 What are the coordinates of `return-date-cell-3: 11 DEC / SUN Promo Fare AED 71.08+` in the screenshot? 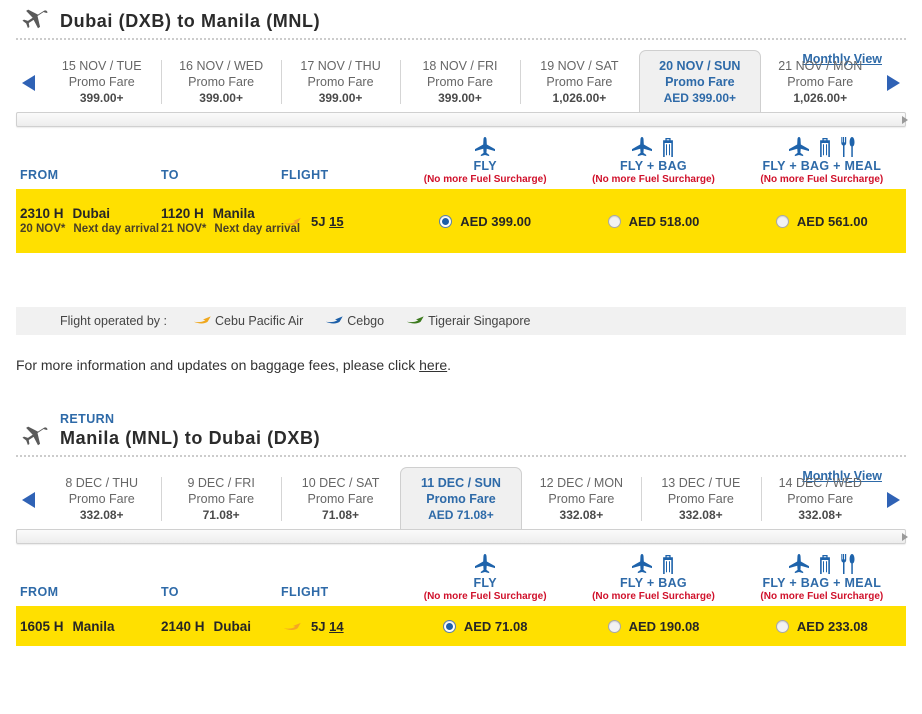 It's located at (461, 498).